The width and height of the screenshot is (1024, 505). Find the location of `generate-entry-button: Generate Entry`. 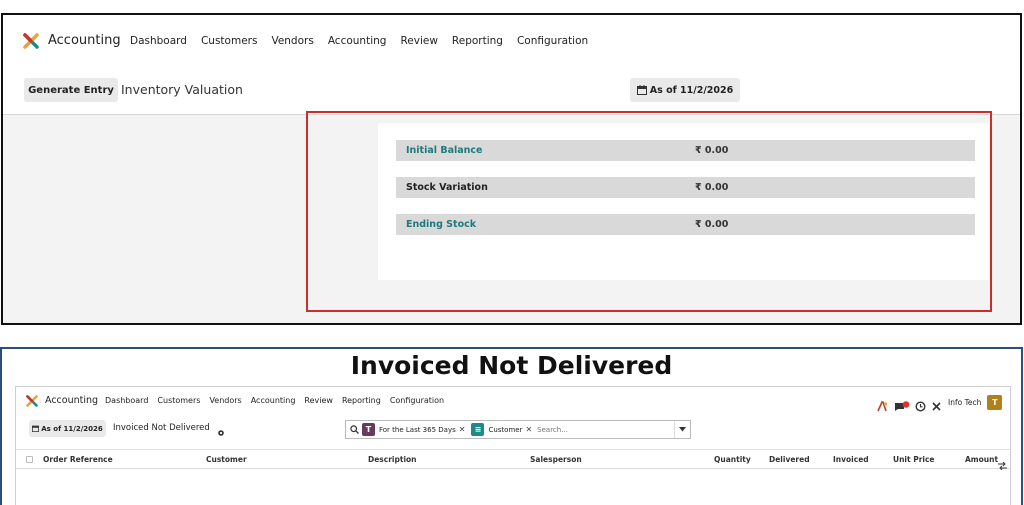

generate-entry-button: Generate Entry is located at coordinates (71, 90).